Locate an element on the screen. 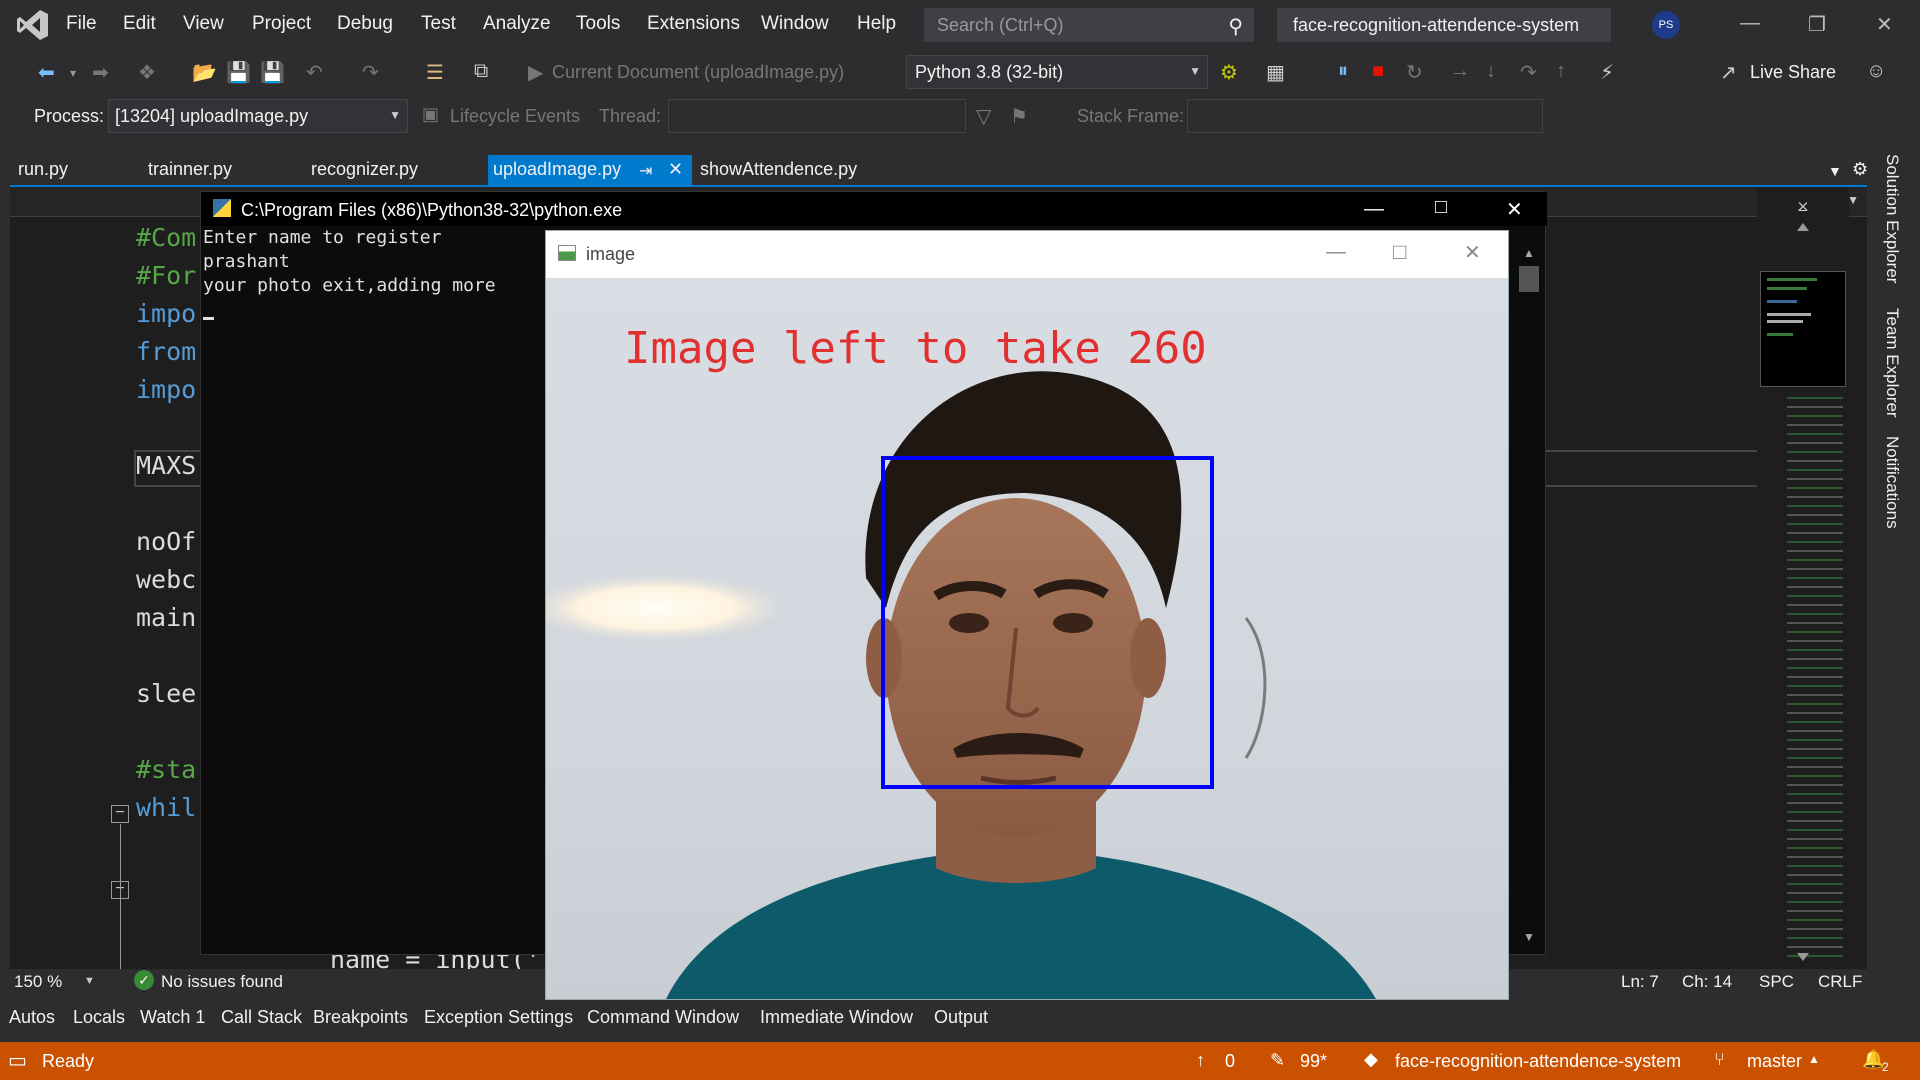  issues-status: No issues found is located at coordinates (222, 982).